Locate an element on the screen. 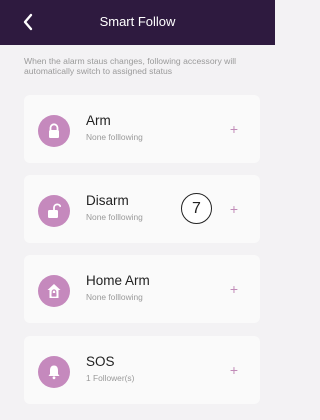  bell-icon is located at coordinates (54, 372).